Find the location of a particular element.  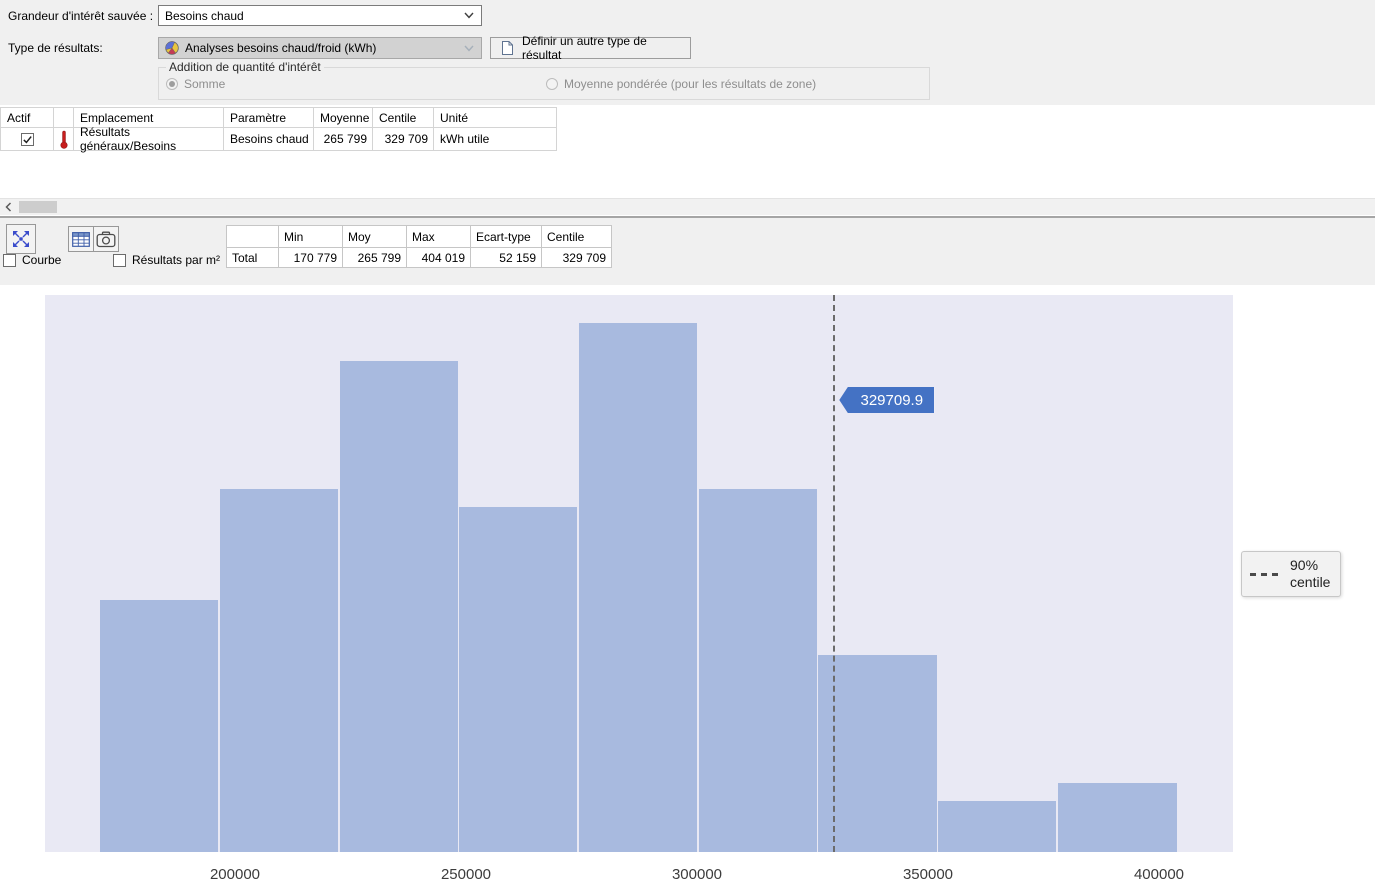

stats-ecart-type-value: 52 159 is located at coordinates (506, 257).